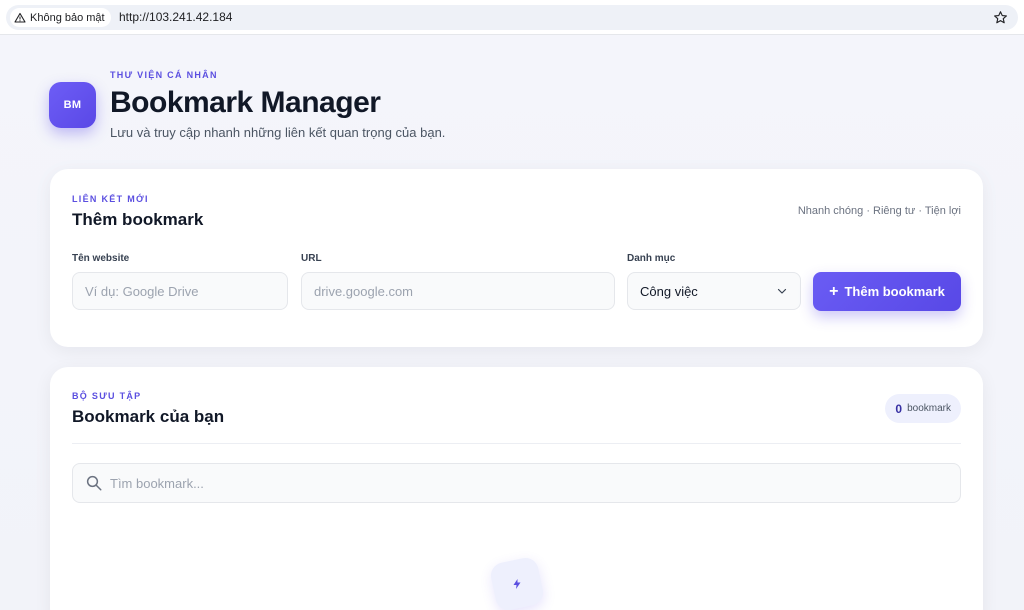 This screenshot has width=1024, height=610. I want to click on warning-icon, so click(20, 17).